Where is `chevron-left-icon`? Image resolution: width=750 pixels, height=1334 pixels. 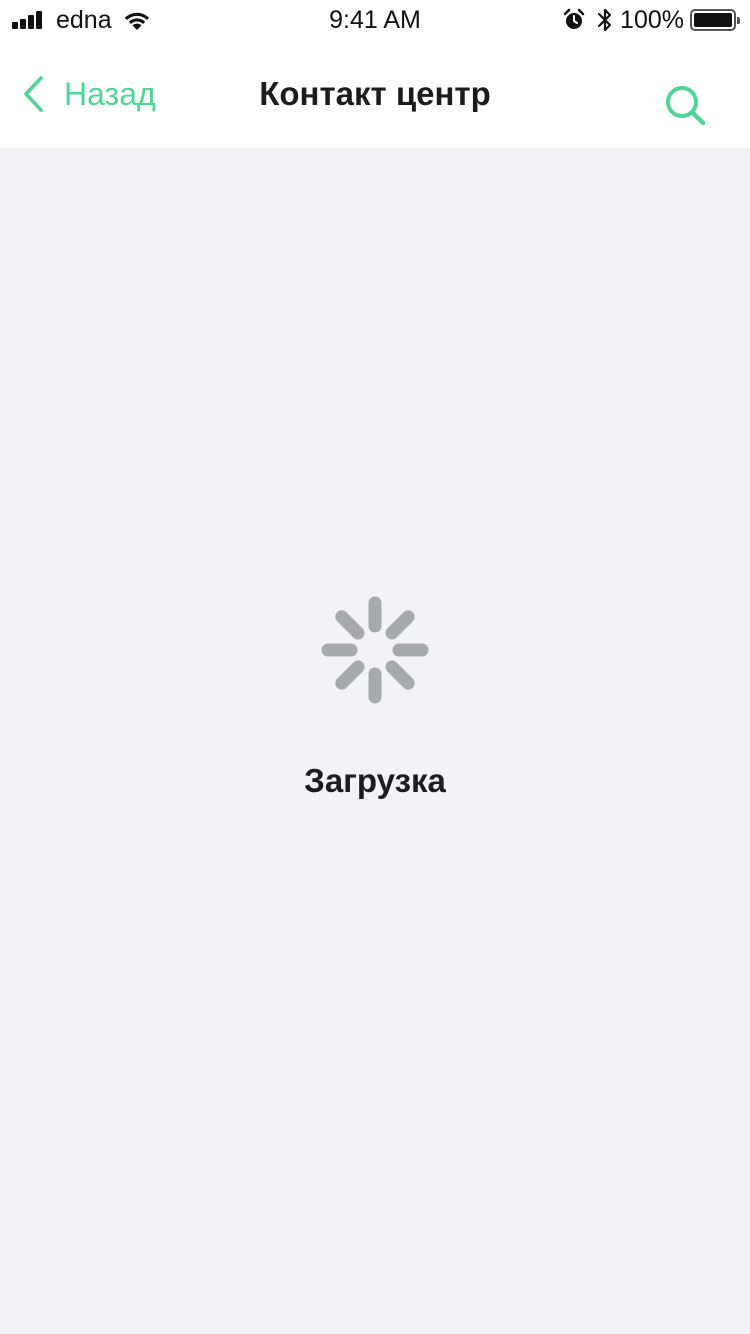
chevron-left-icon is located at coordinates (33, 94).